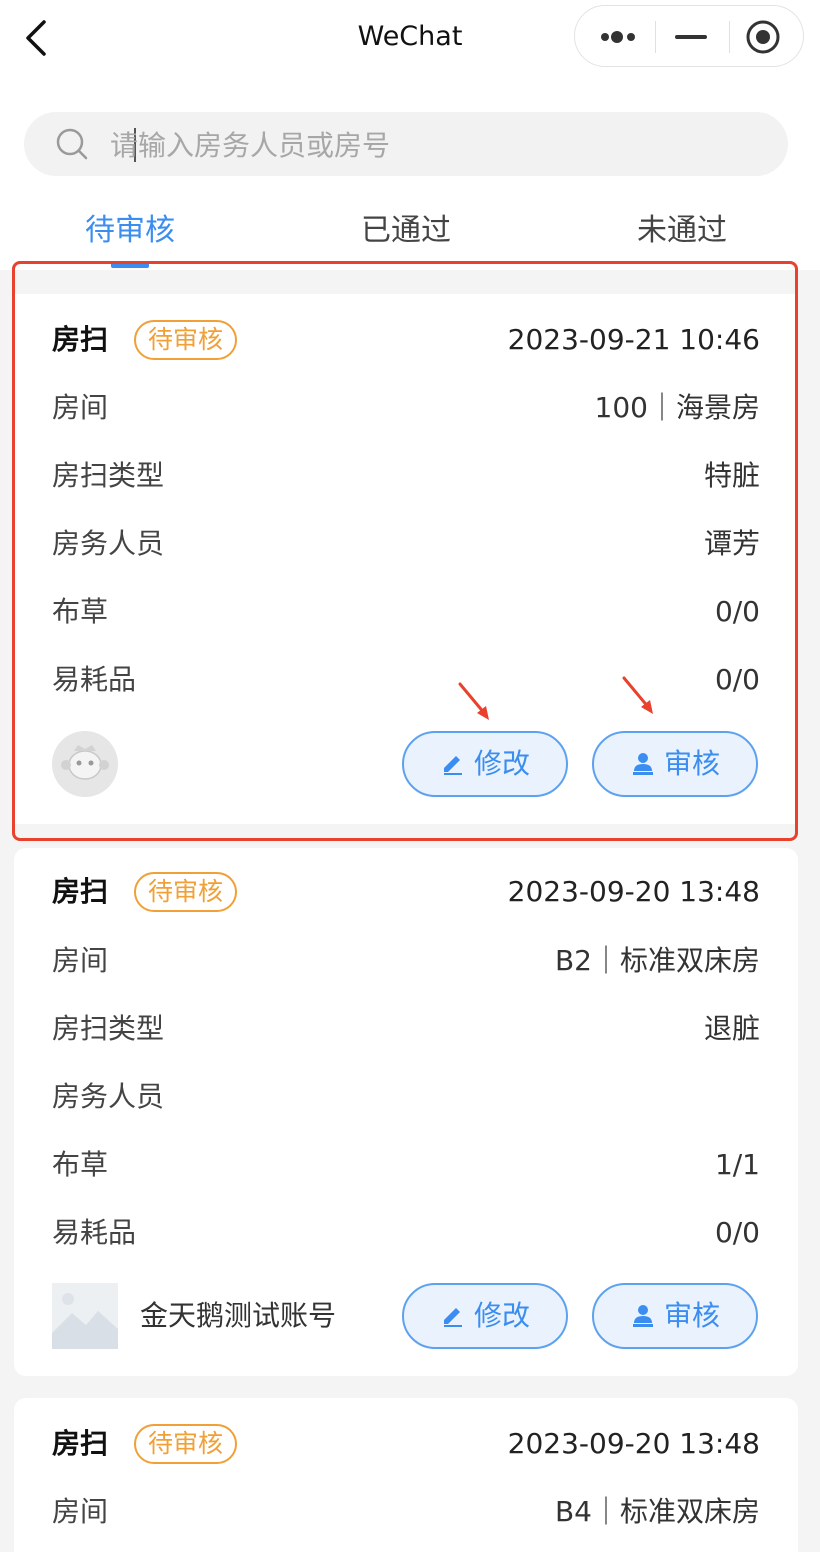 The height and width of the screenshot is (1552, 820). I want to click on close-target-icon, so click(766, 37).